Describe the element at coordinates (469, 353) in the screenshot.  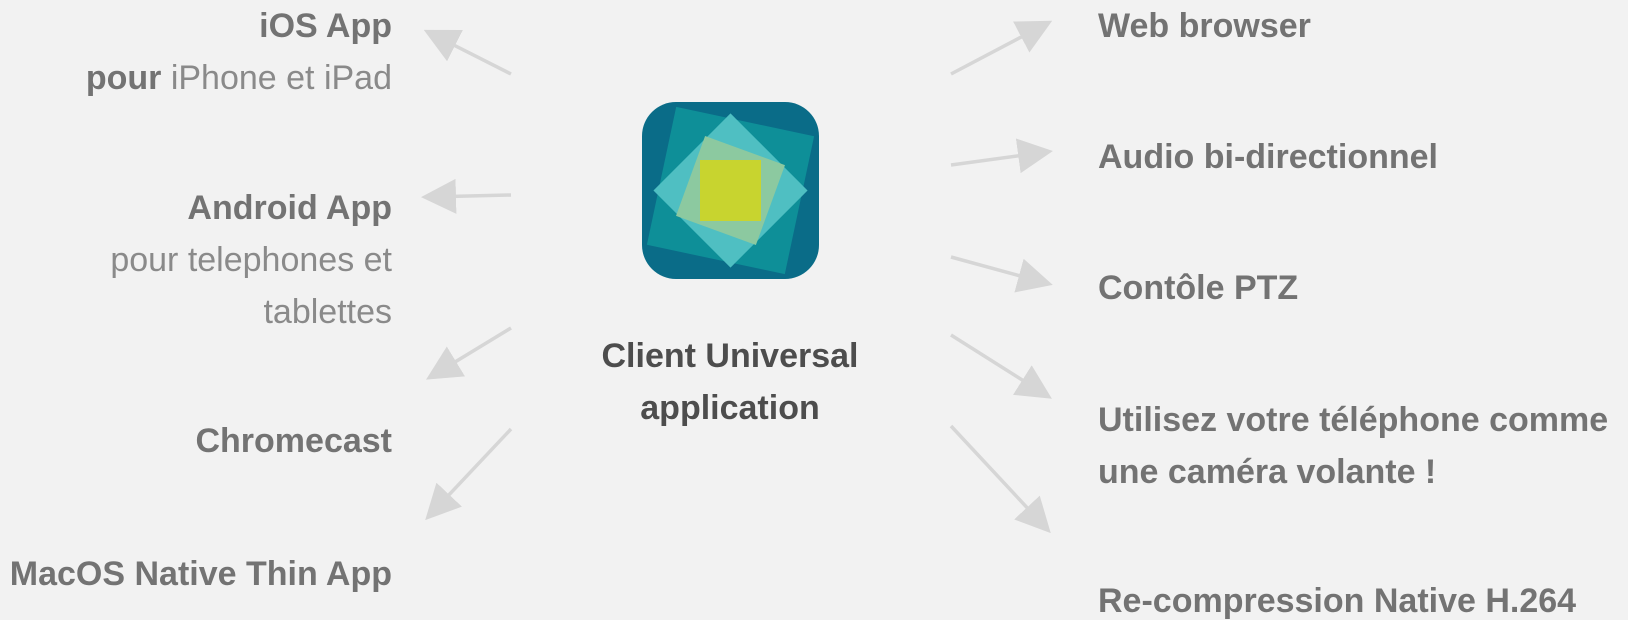
I see `arrow-to-chromecast` at that location.